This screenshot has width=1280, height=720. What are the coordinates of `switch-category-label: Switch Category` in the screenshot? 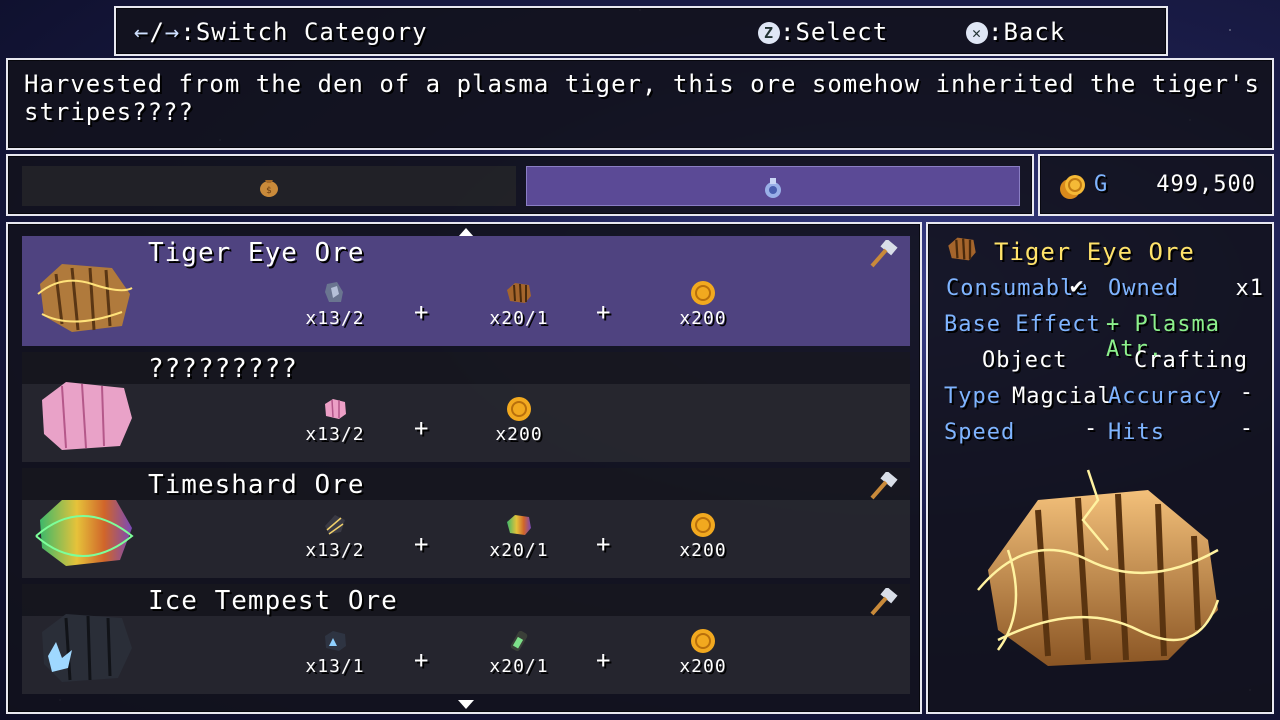 It's located at (311, 32).